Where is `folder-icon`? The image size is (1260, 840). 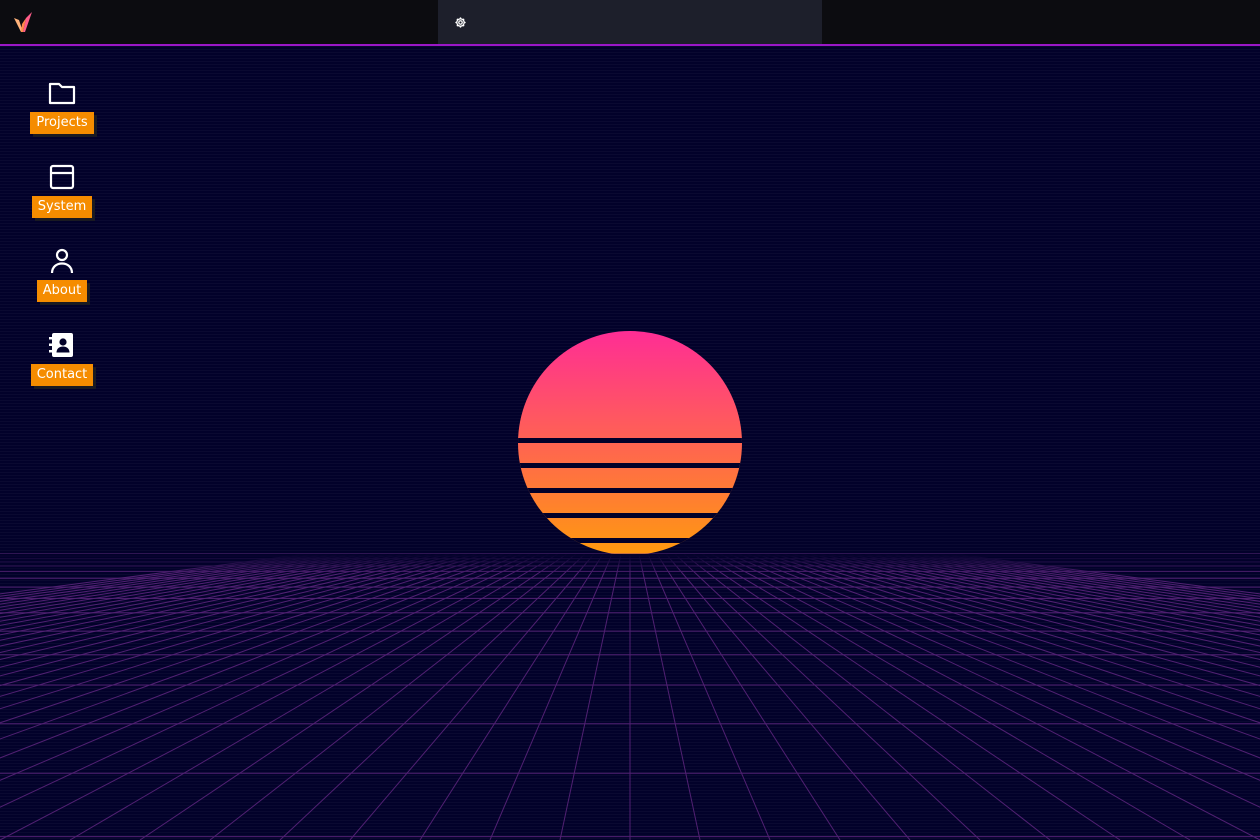 folder-icon is located at coordinates (62, 93).